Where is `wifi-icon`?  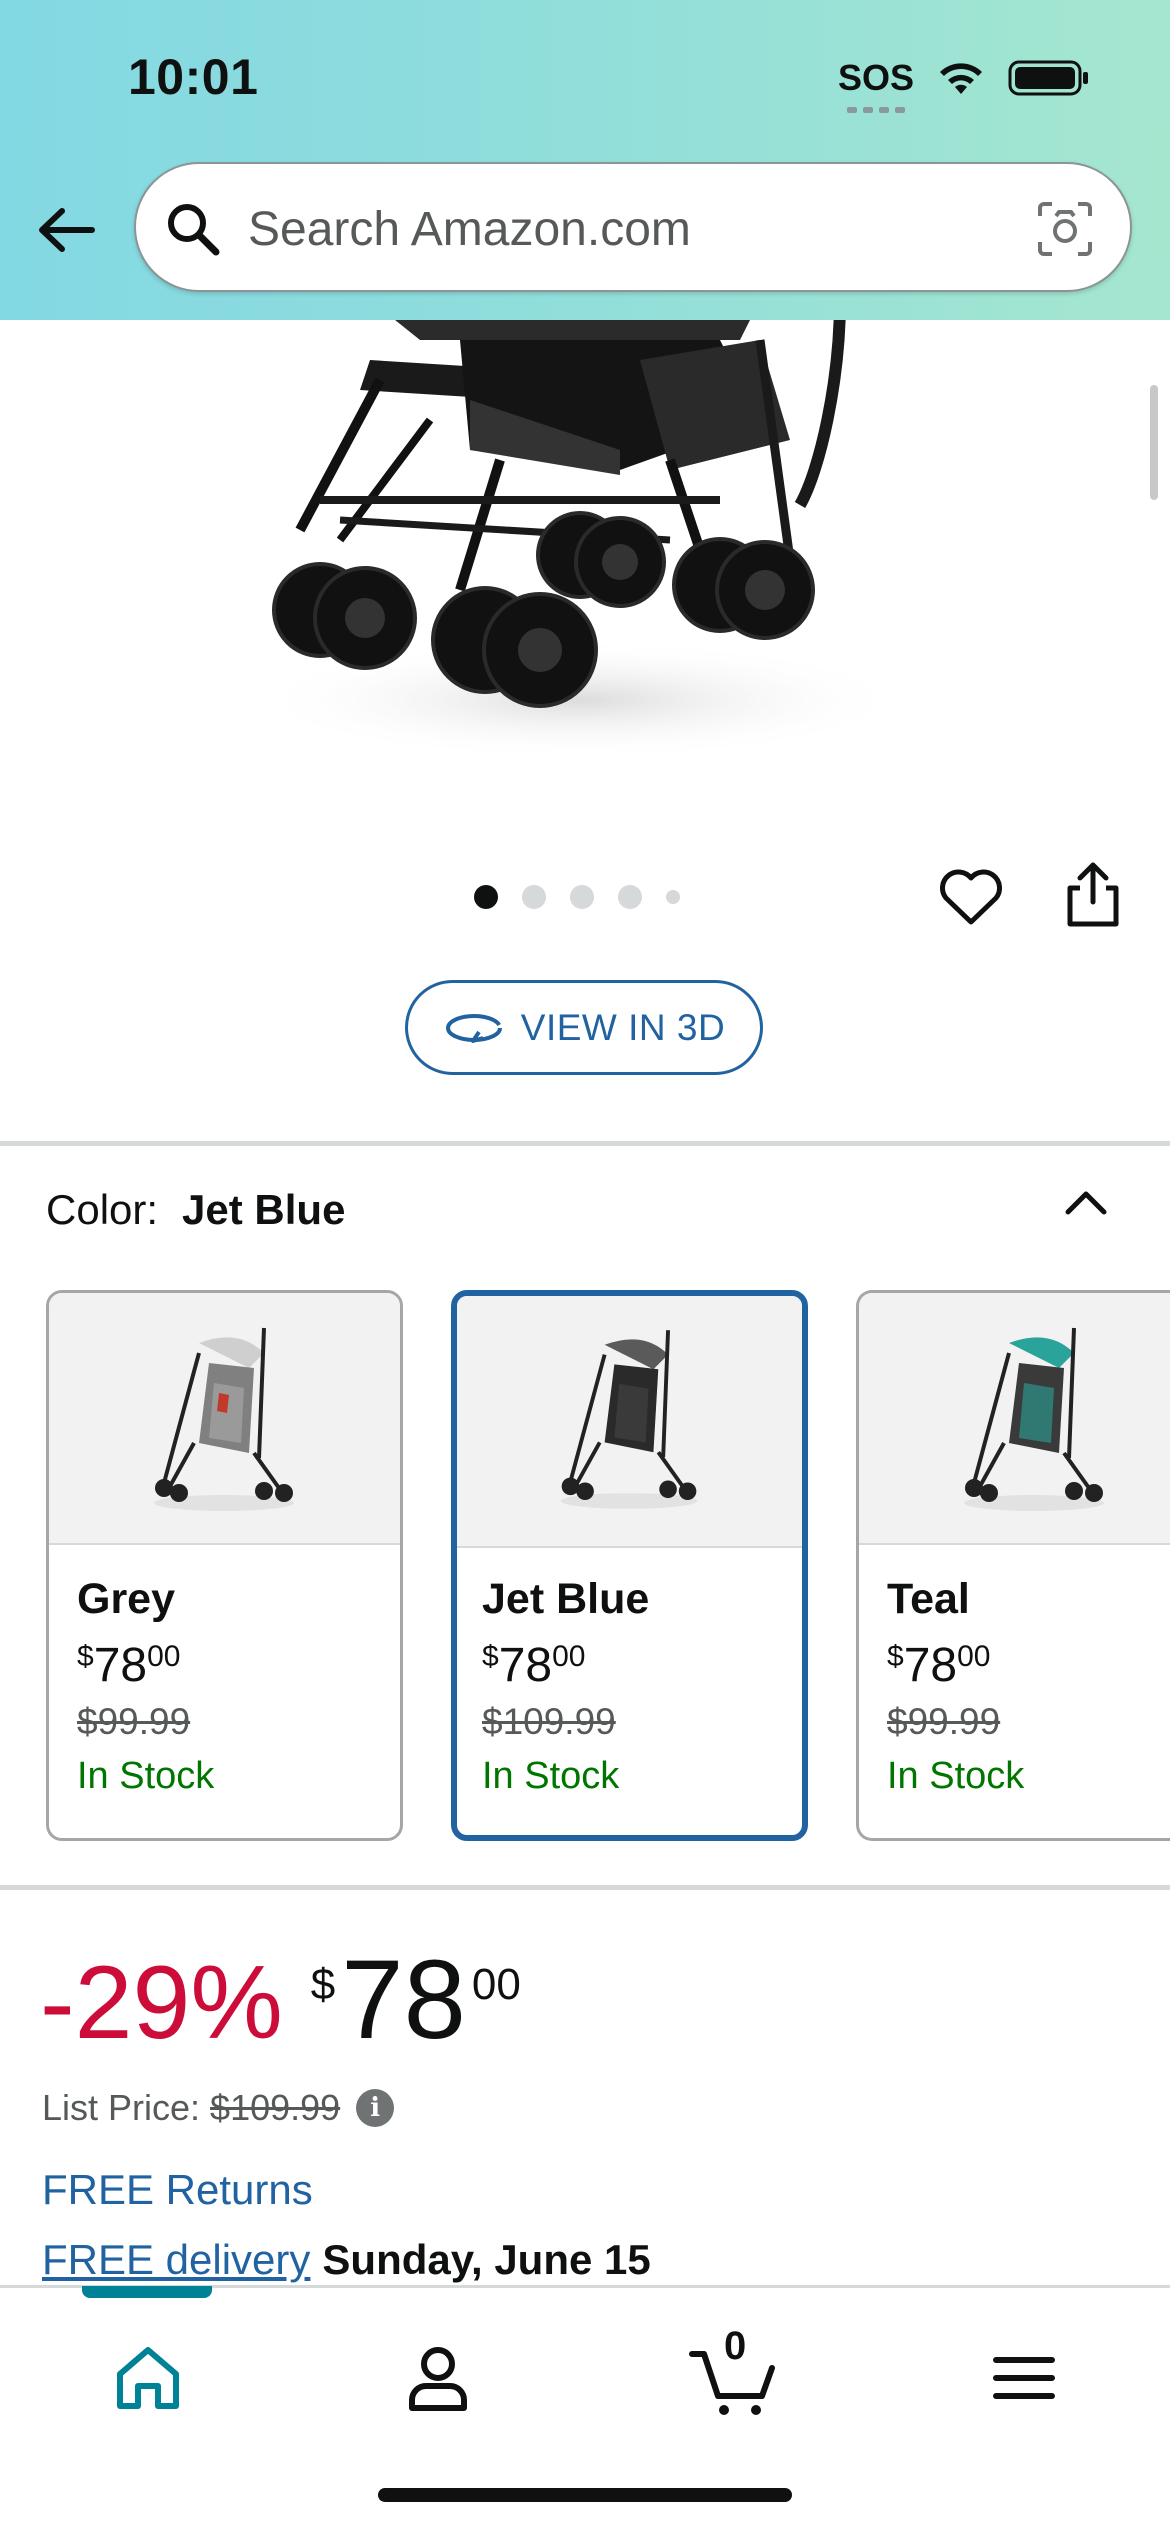
wifi-icon is located at coordinates (961, 78).